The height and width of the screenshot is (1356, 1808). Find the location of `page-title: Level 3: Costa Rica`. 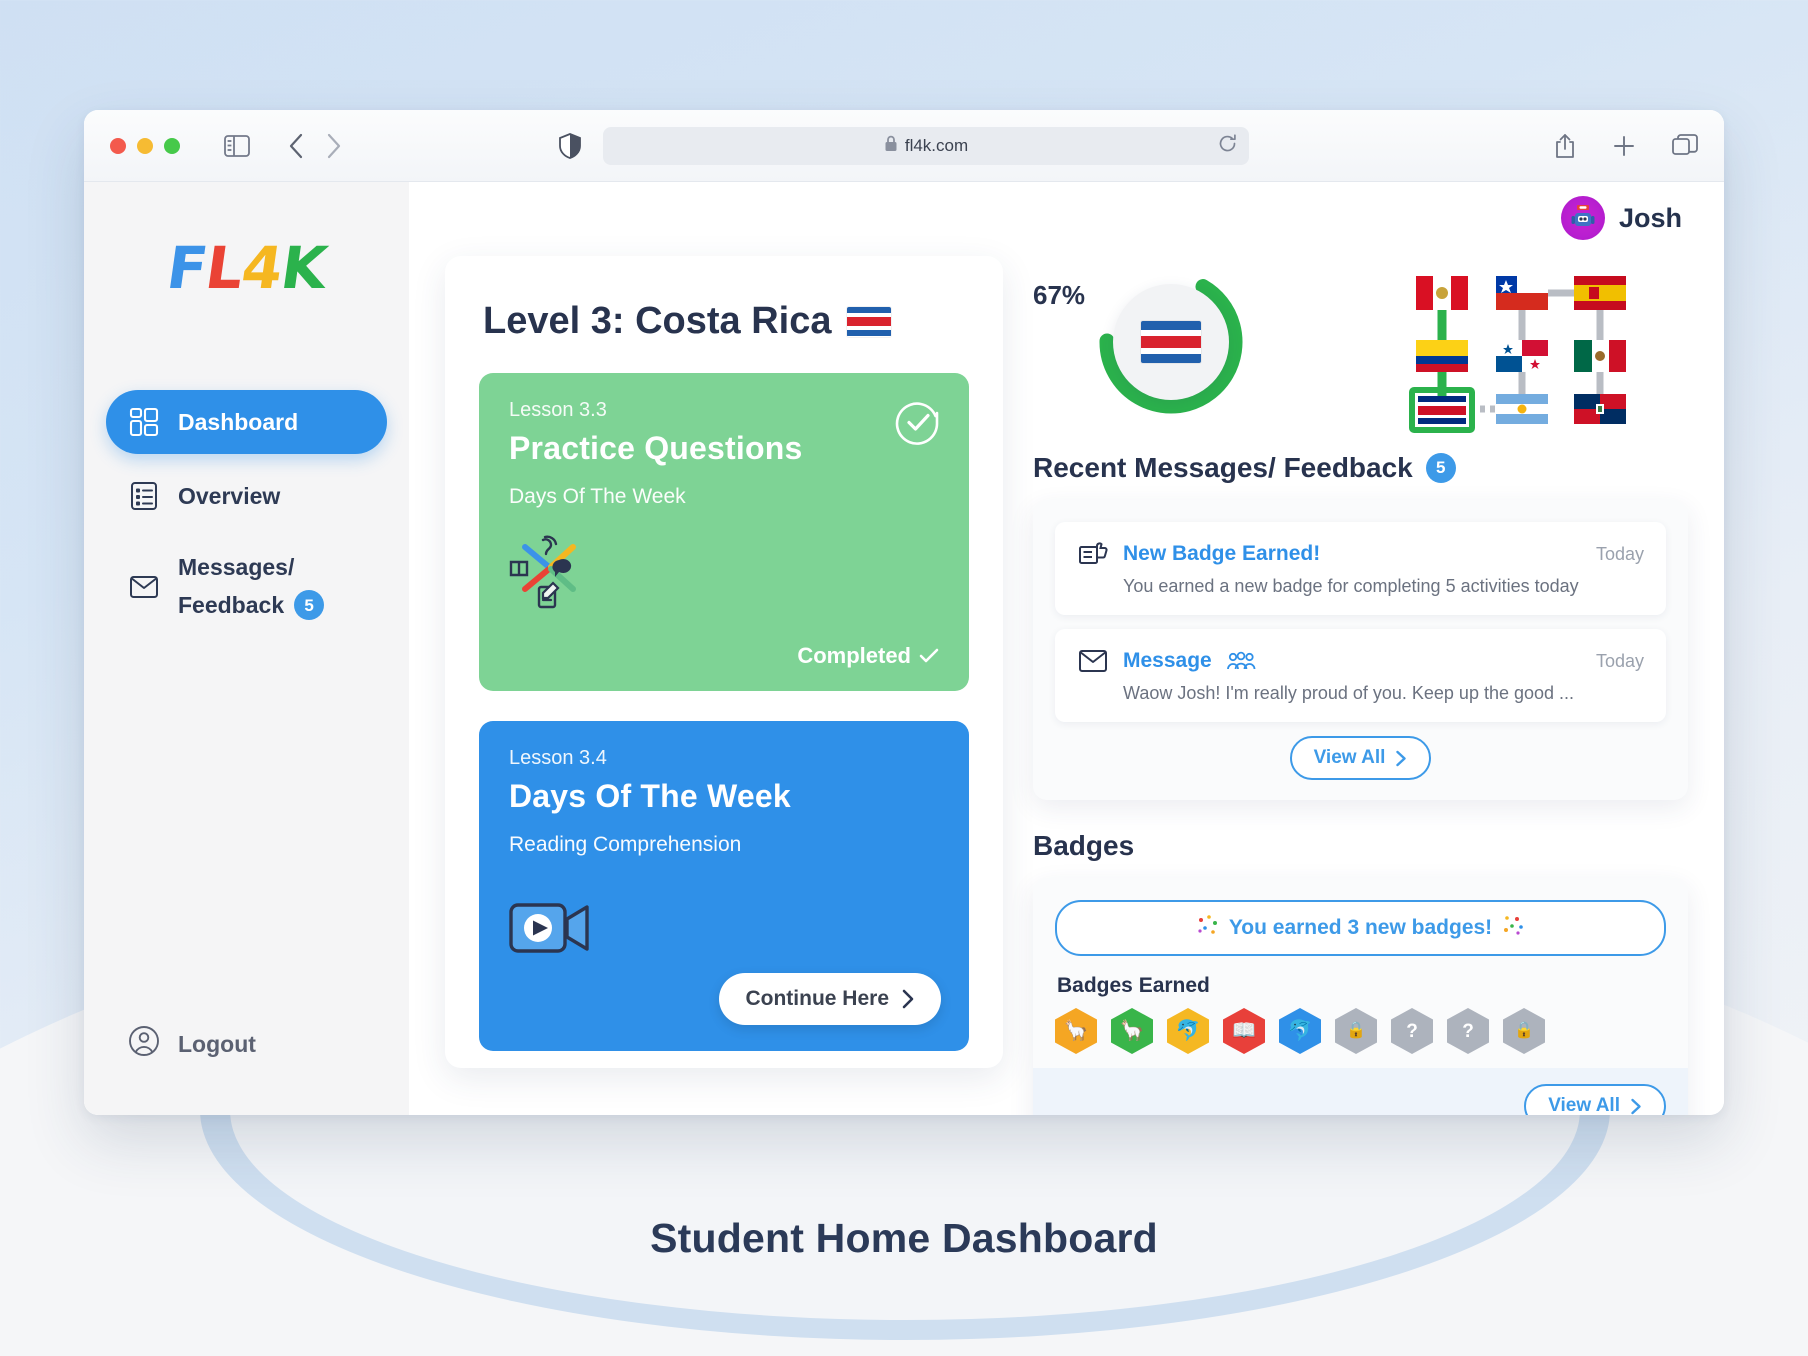

page-title: Level 3: Costa Rica is located at coordinates (726, 321).